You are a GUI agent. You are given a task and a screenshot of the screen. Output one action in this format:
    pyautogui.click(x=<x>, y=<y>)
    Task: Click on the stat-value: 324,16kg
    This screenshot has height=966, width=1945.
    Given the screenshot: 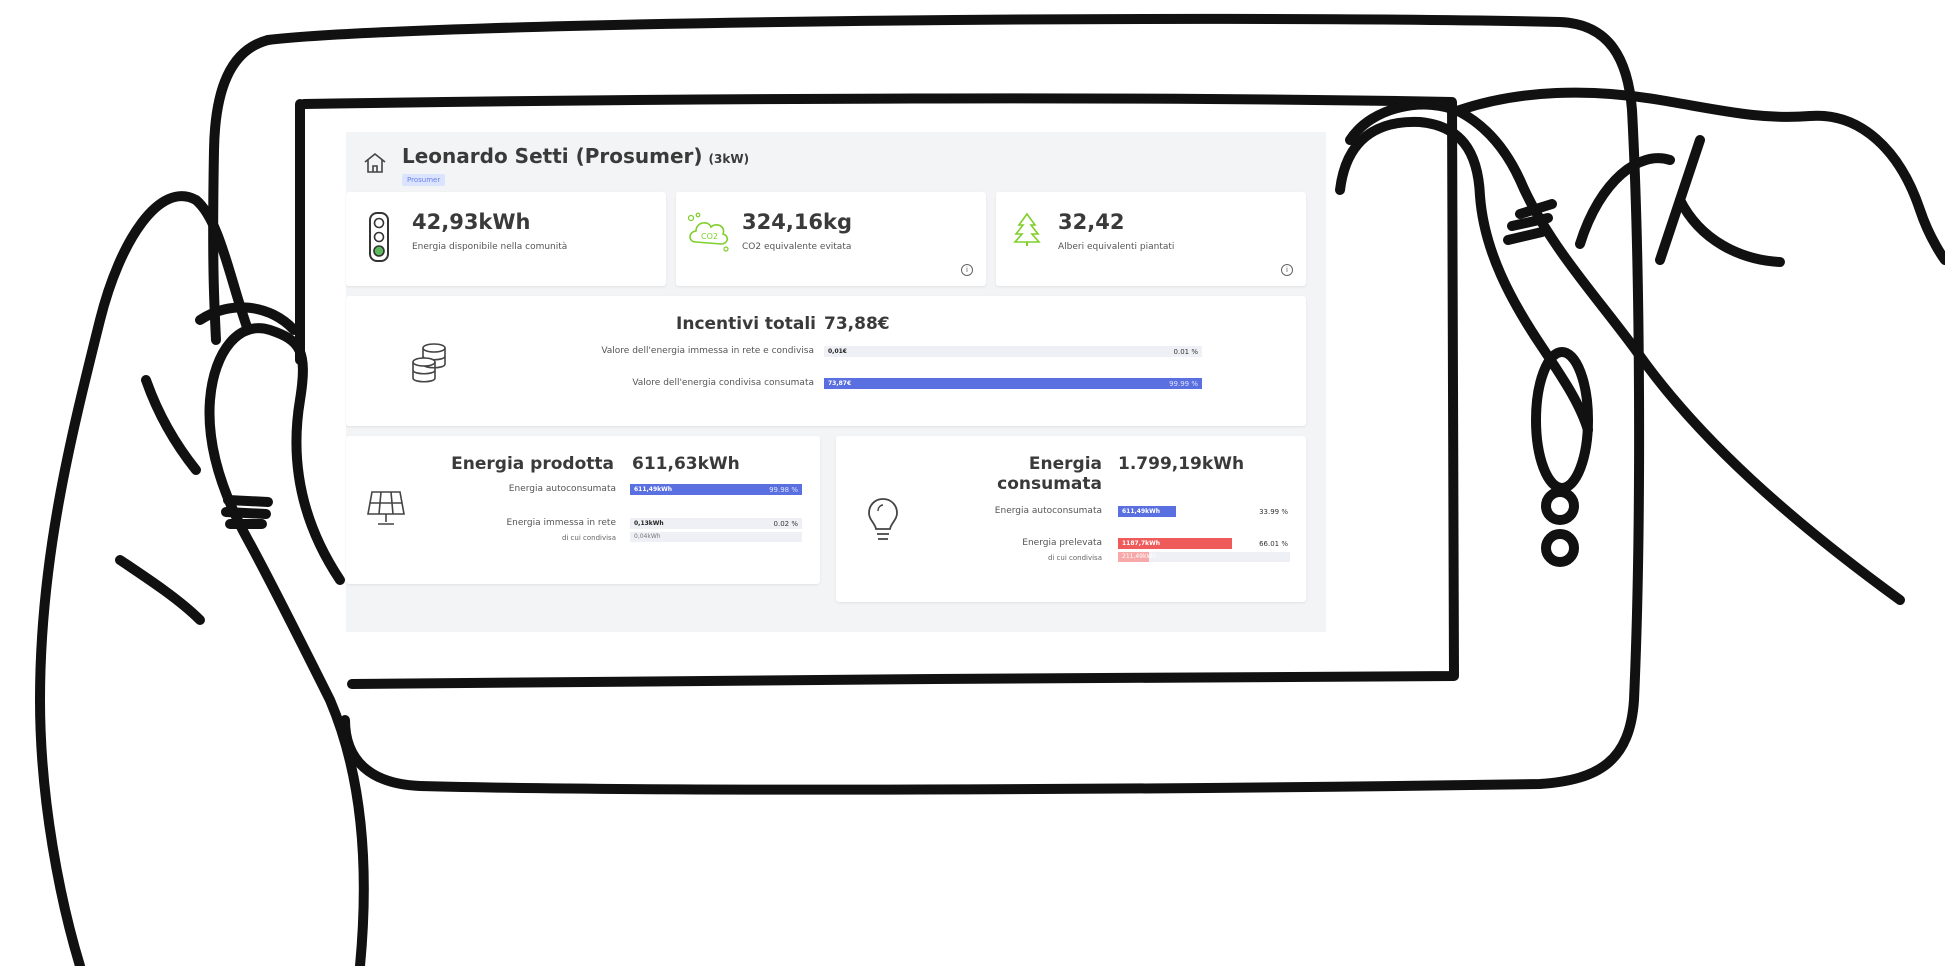 What is the action you would take?
    pyautogui.click(x=797, y=222)
    